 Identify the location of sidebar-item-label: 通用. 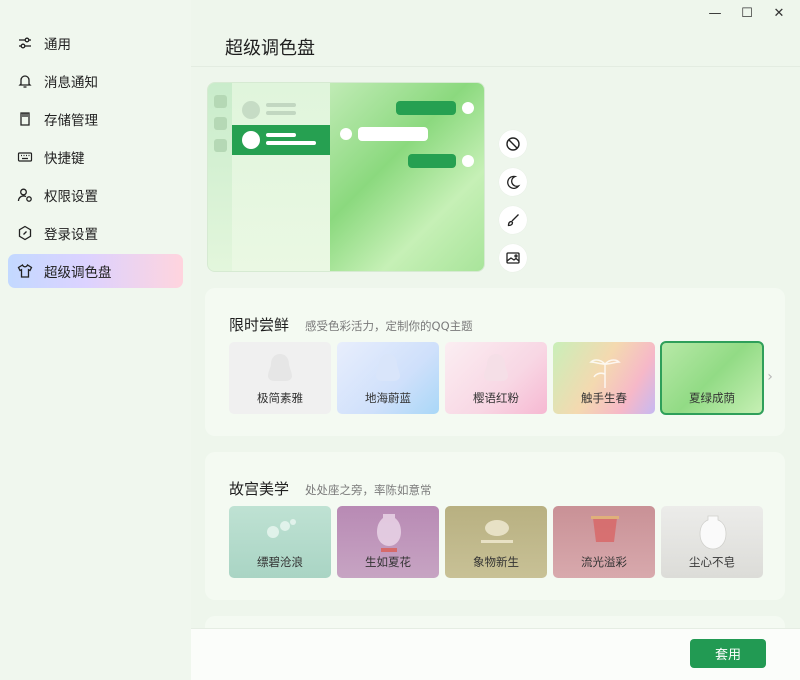
(57, 45).